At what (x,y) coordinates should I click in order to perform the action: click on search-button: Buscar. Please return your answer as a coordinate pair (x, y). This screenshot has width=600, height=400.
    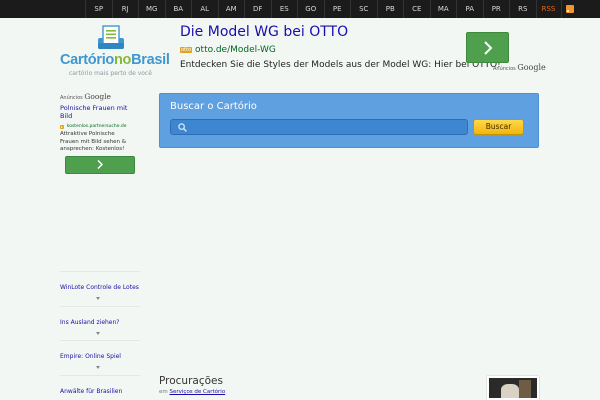
    Looking at the image, I should click on (498, 127).